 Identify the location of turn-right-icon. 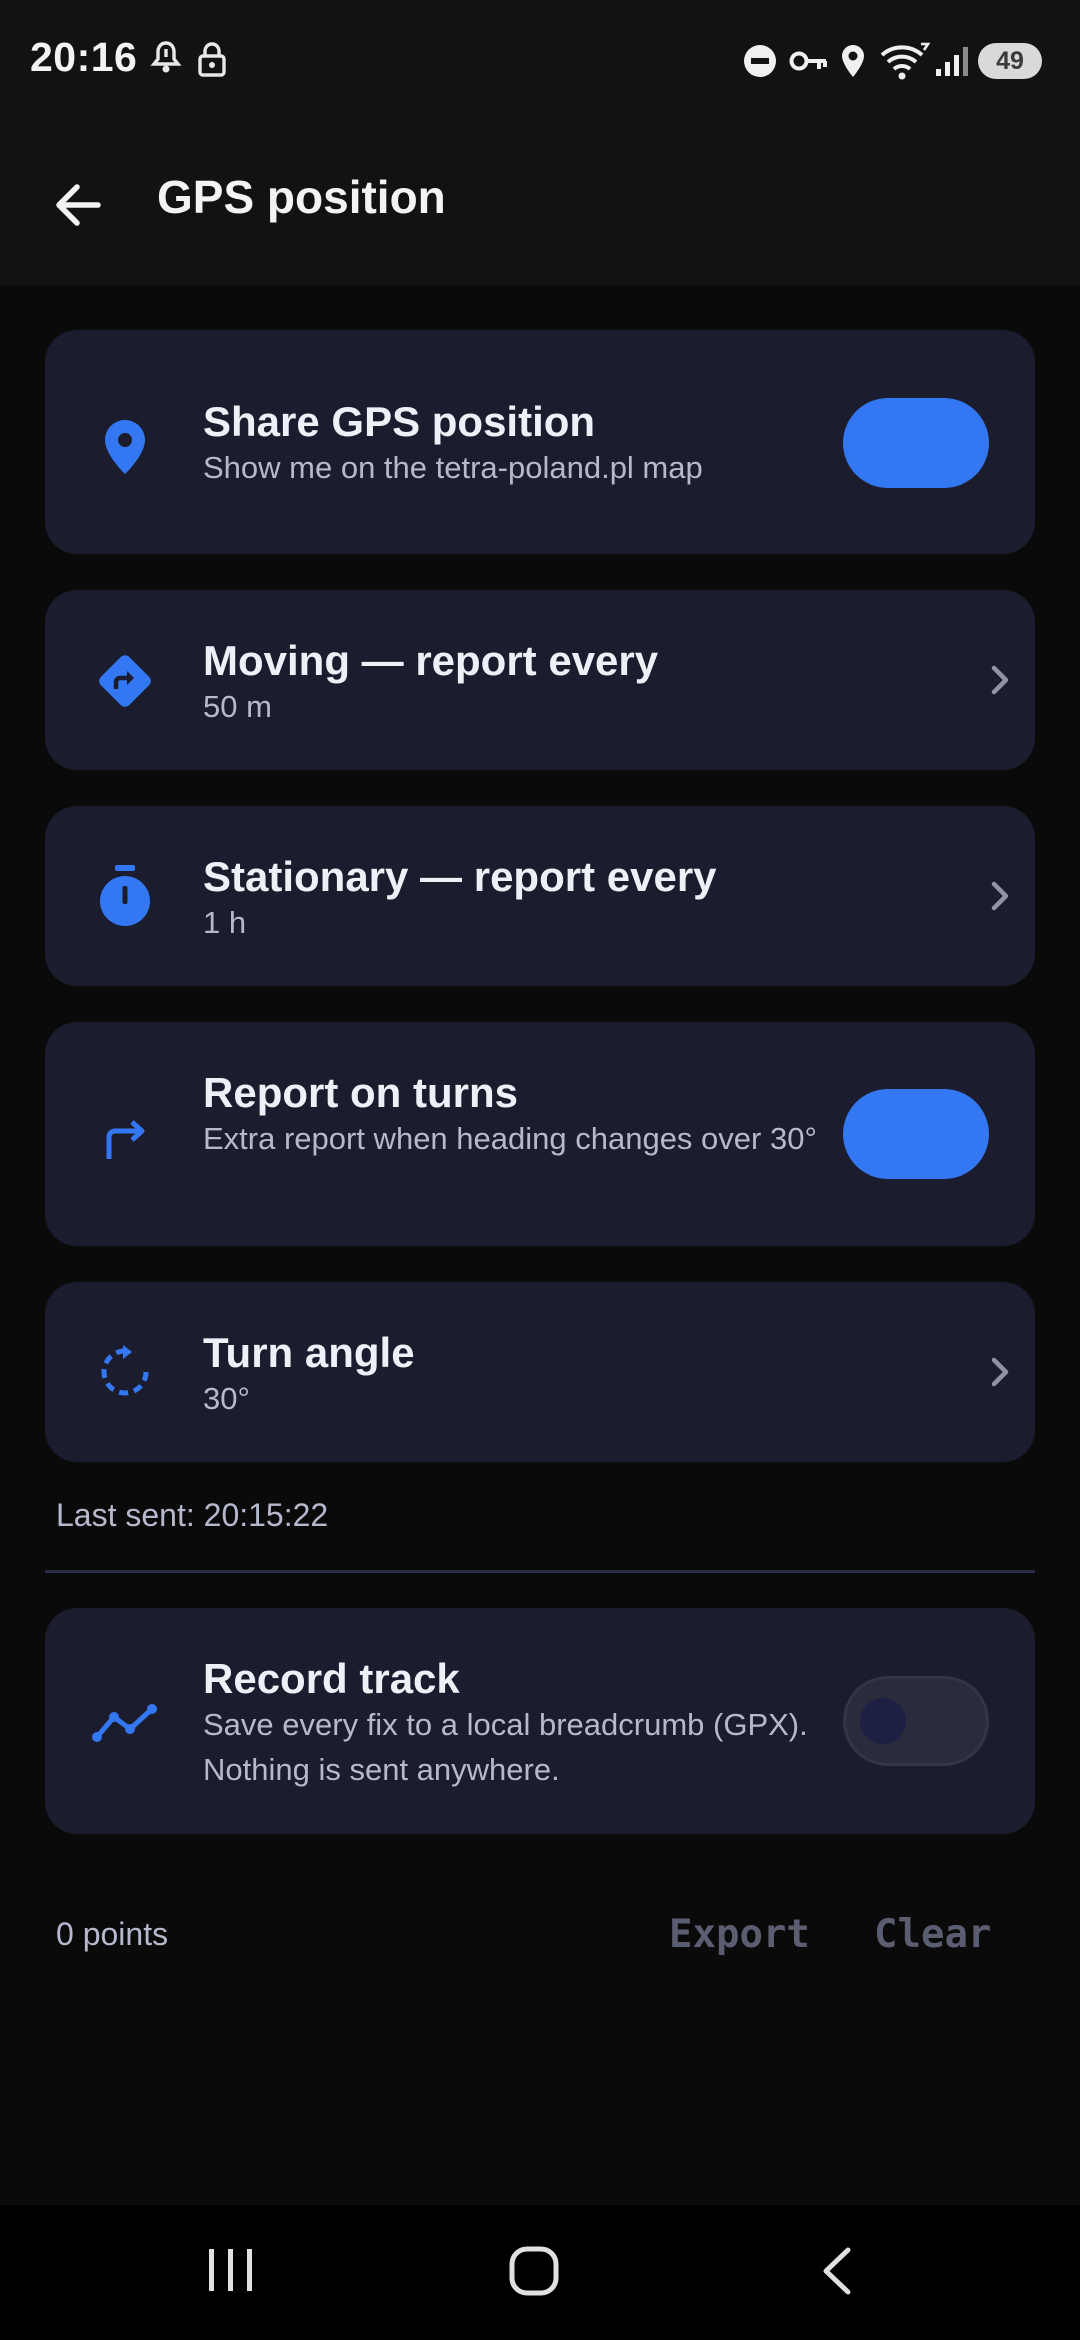
(125, 1139).